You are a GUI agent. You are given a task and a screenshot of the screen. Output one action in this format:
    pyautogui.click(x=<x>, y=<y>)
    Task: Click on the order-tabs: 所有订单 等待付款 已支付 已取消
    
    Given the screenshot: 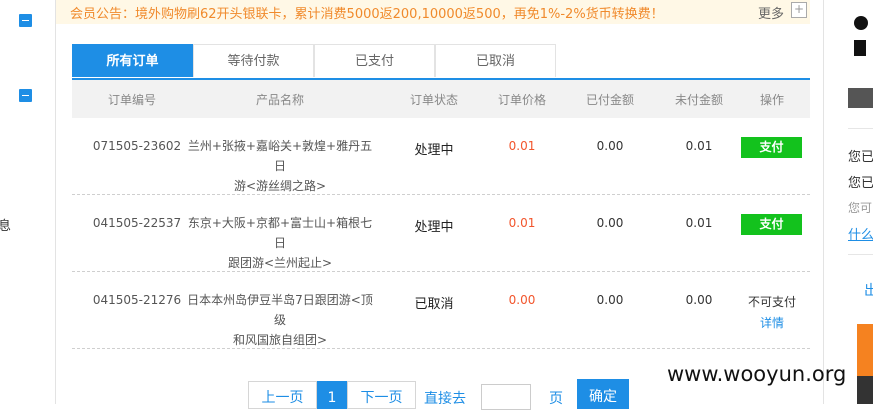 What is the action you would take?
    pyautogui.click(x=441, y=61)
    